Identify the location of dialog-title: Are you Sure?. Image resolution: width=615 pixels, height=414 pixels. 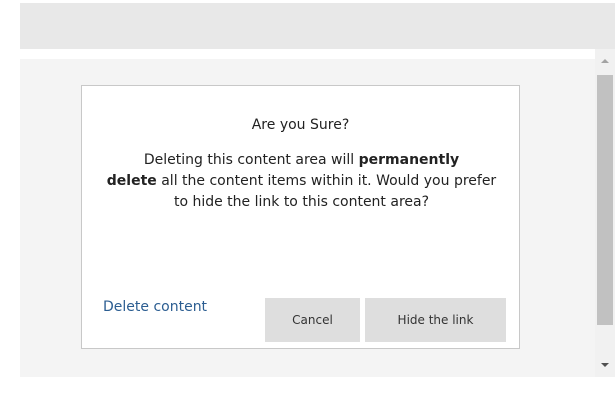
(300, 125).